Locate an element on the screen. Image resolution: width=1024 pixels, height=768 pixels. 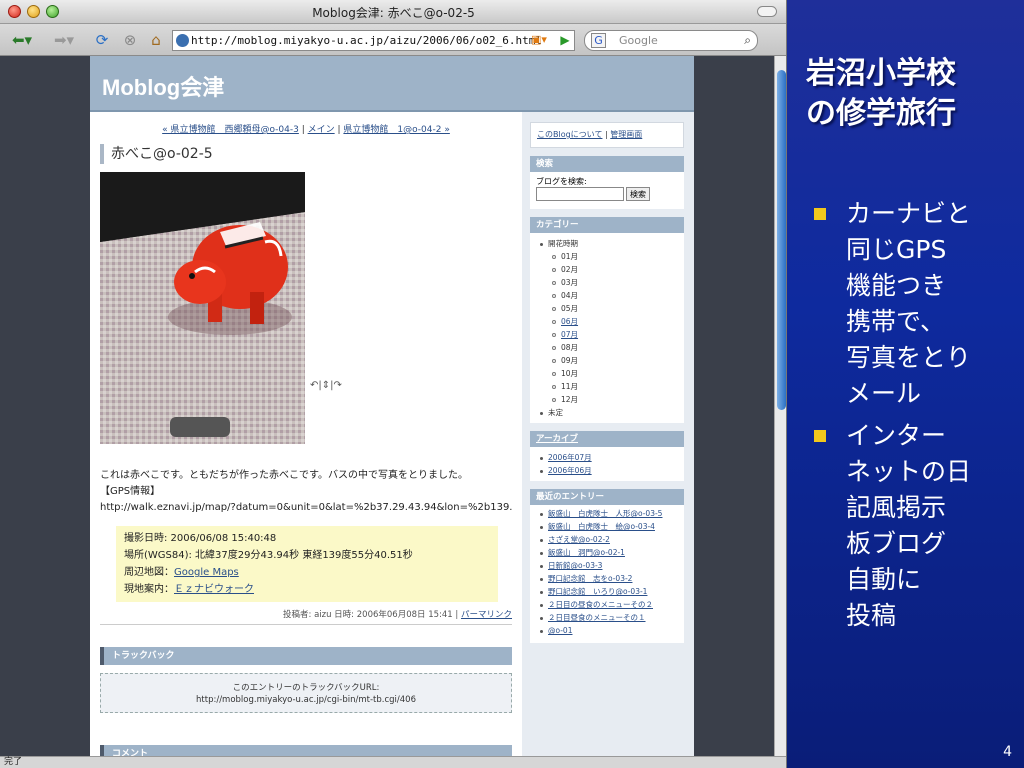
recent-entry-link: さざえ堂@o-02-2 is located at coordinates (579, 539).